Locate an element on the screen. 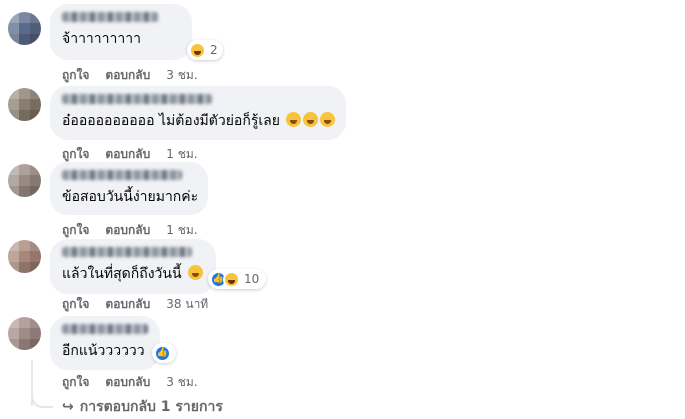  reaction-summary: 👍 10 is located at coordinates (237, 279).